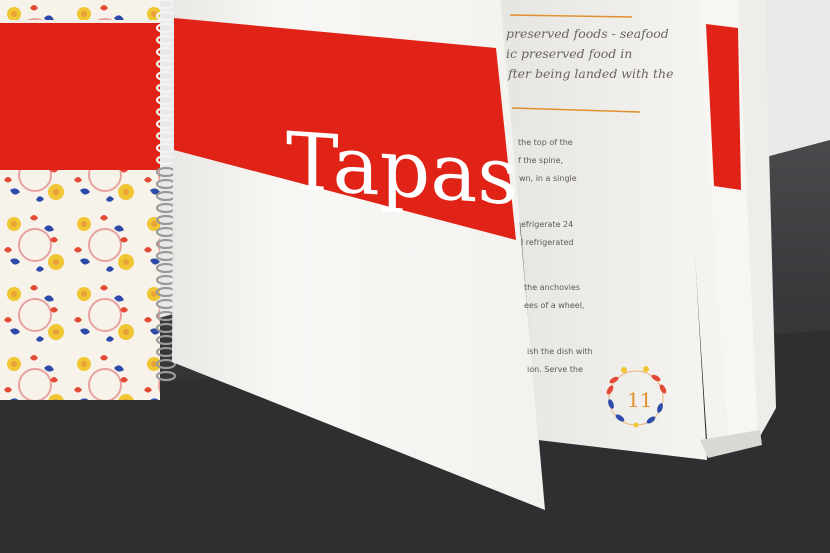 The width and height of the screenshot is (830, 553). What do you see at coordinates (552, 287) in the screenshot?
I see `text-line: the anchovies` at bounding box center [552, 287].